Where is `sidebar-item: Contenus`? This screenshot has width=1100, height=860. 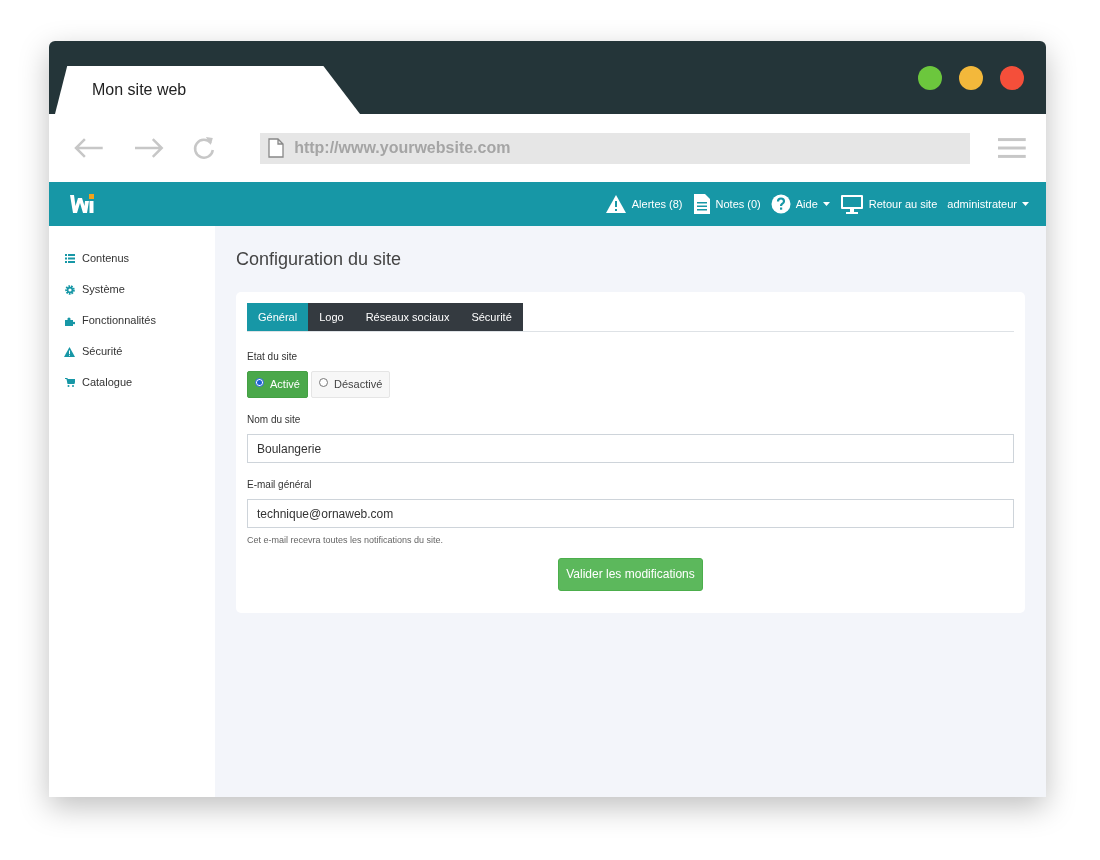 sidebar-item: Contenus is located at coordinates (139, 258).